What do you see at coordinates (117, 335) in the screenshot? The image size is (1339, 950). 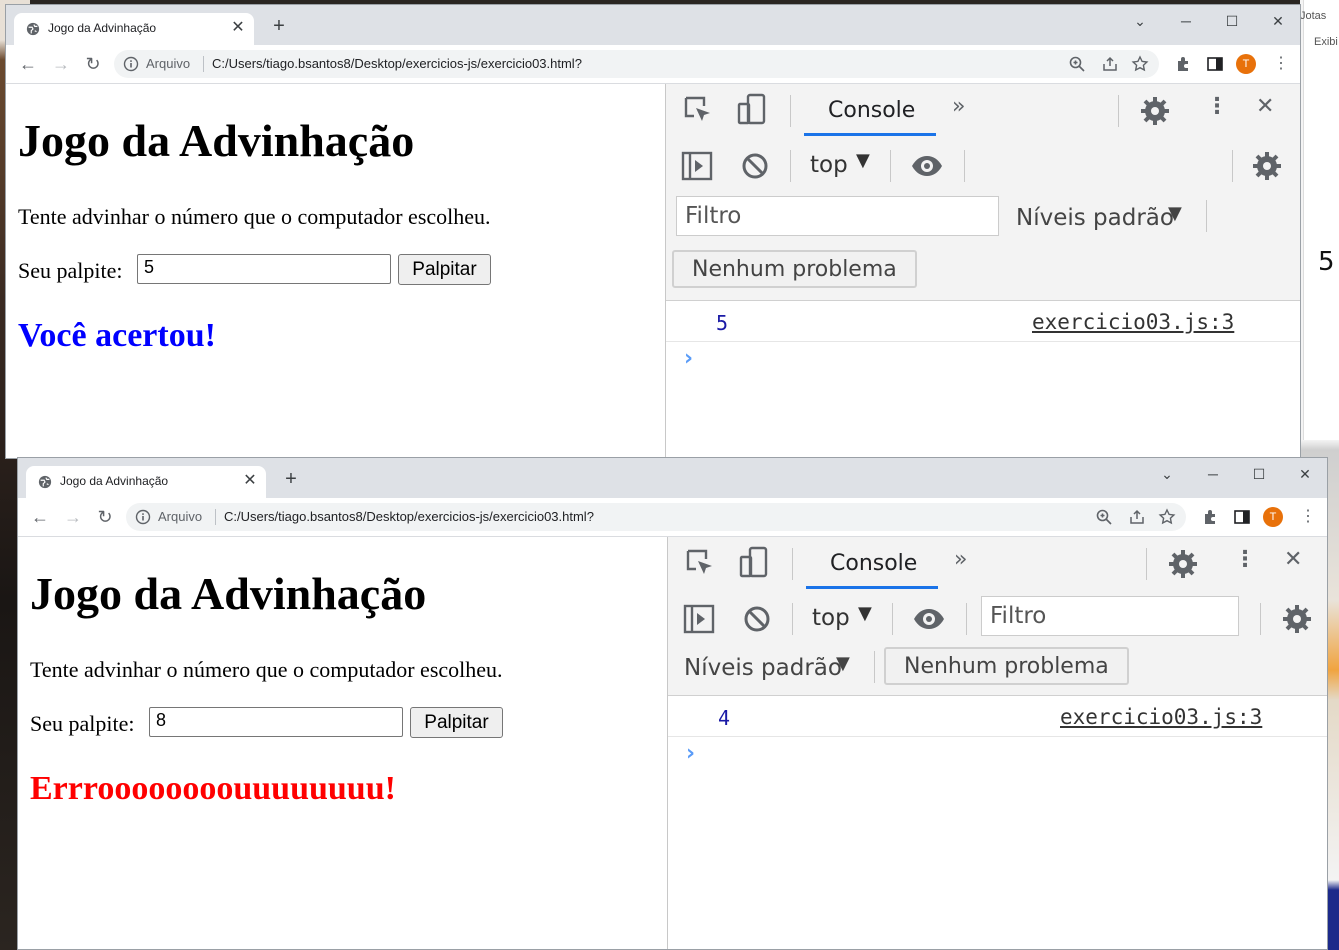 I see `result-message: Você acertou!` at bounding box center [117, 335].